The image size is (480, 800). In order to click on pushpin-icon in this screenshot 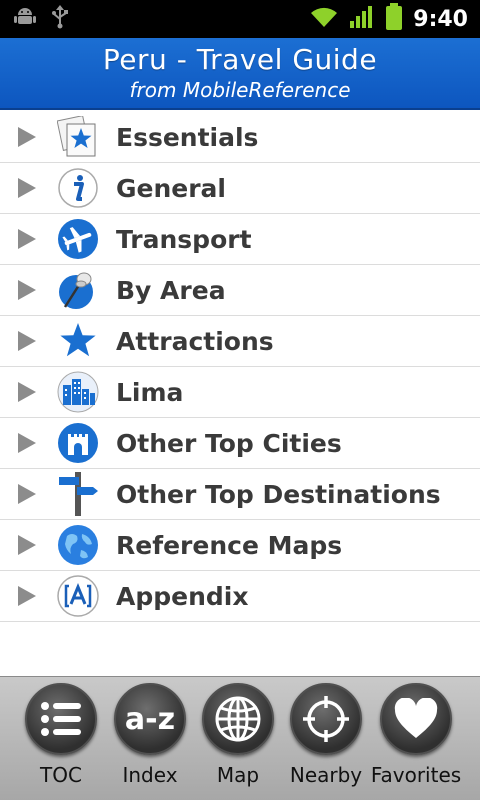, I will do `click(78, 290)`.